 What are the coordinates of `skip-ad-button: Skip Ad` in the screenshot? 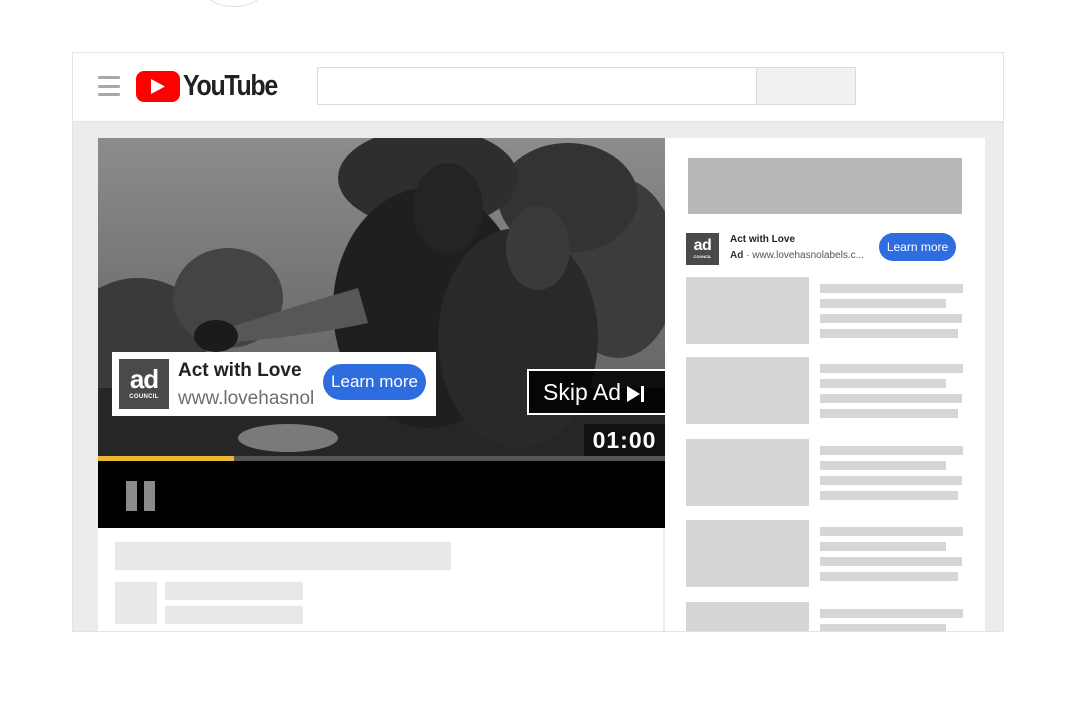 It's located at (596, 392).